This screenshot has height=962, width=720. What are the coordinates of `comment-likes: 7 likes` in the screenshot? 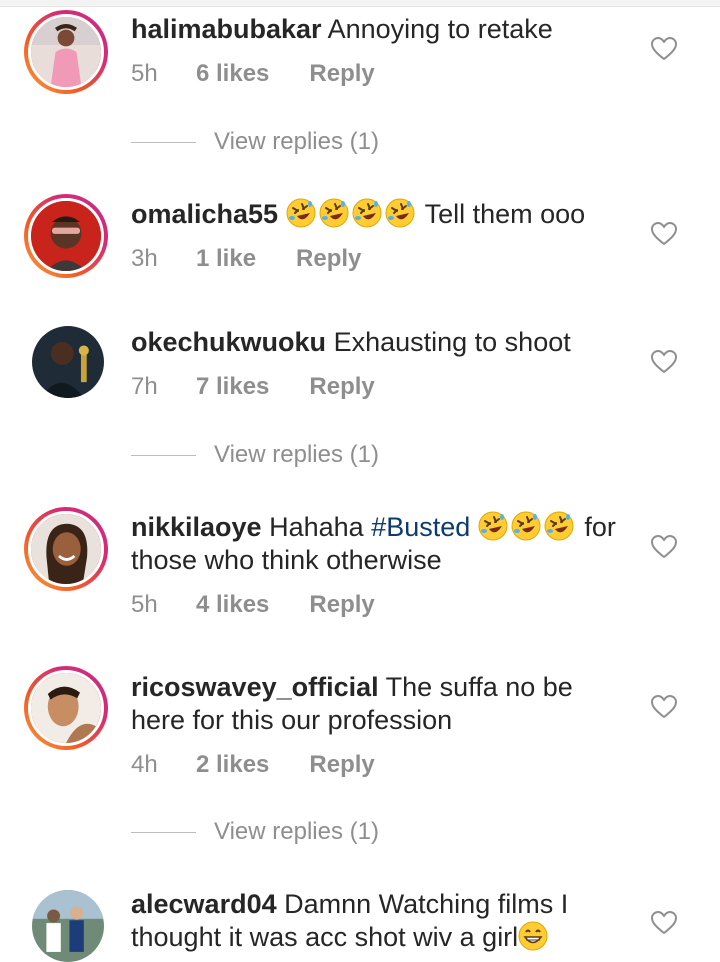 It's located at (232, 387).